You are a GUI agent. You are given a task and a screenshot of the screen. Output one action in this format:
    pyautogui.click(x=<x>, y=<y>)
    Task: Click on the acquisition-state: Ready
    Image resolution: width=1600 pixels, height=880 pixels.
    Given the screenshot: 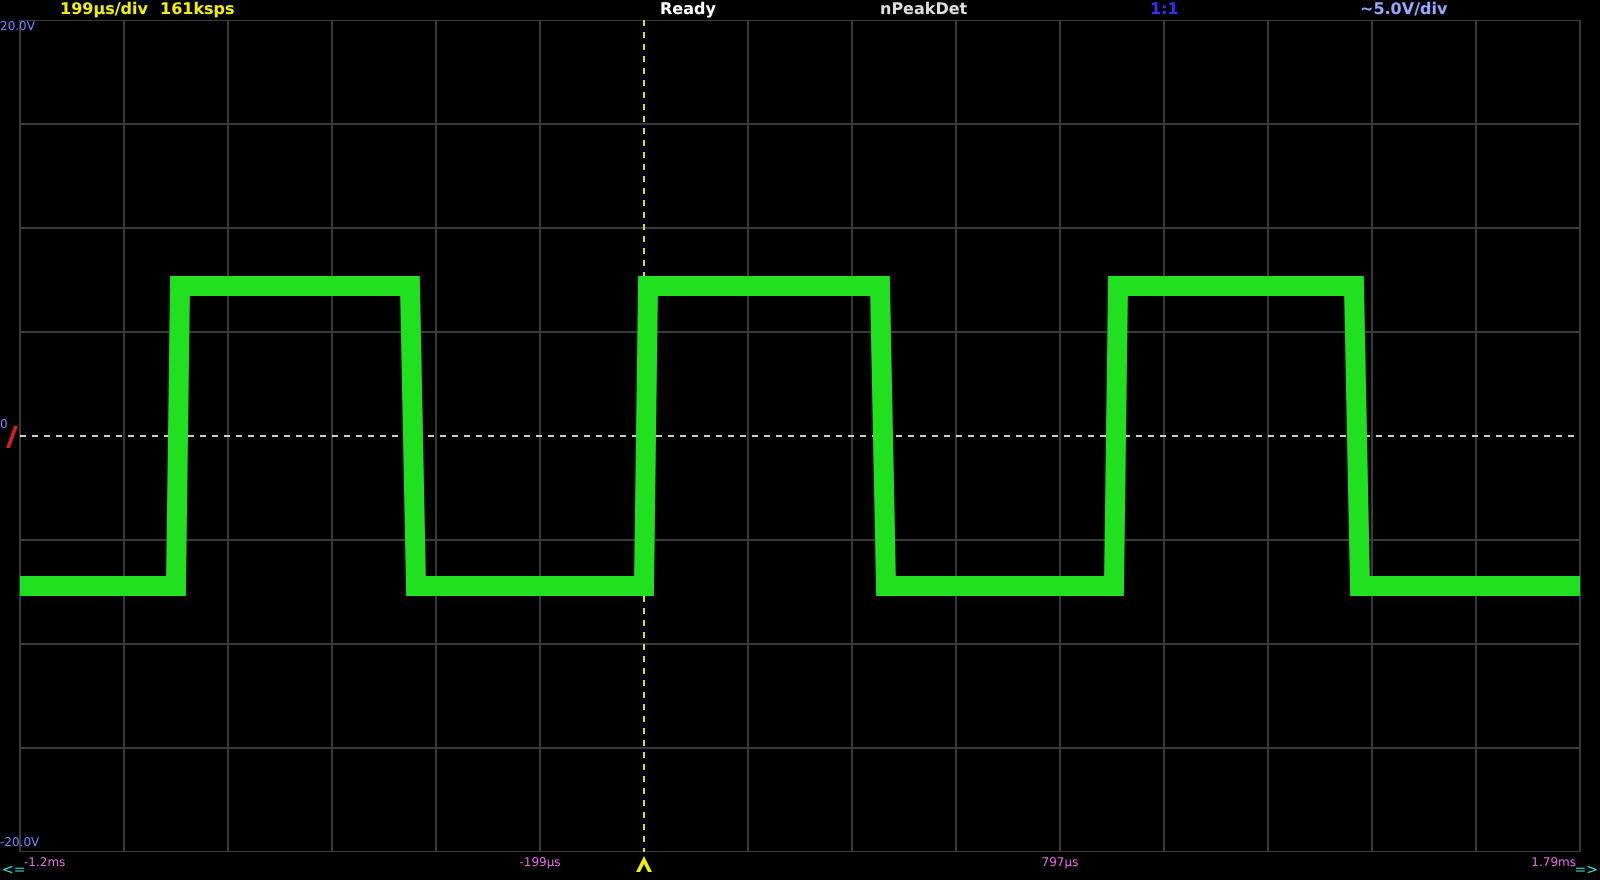 What is the action you would take?
    pyautogui.click(x=689, y=10)
    